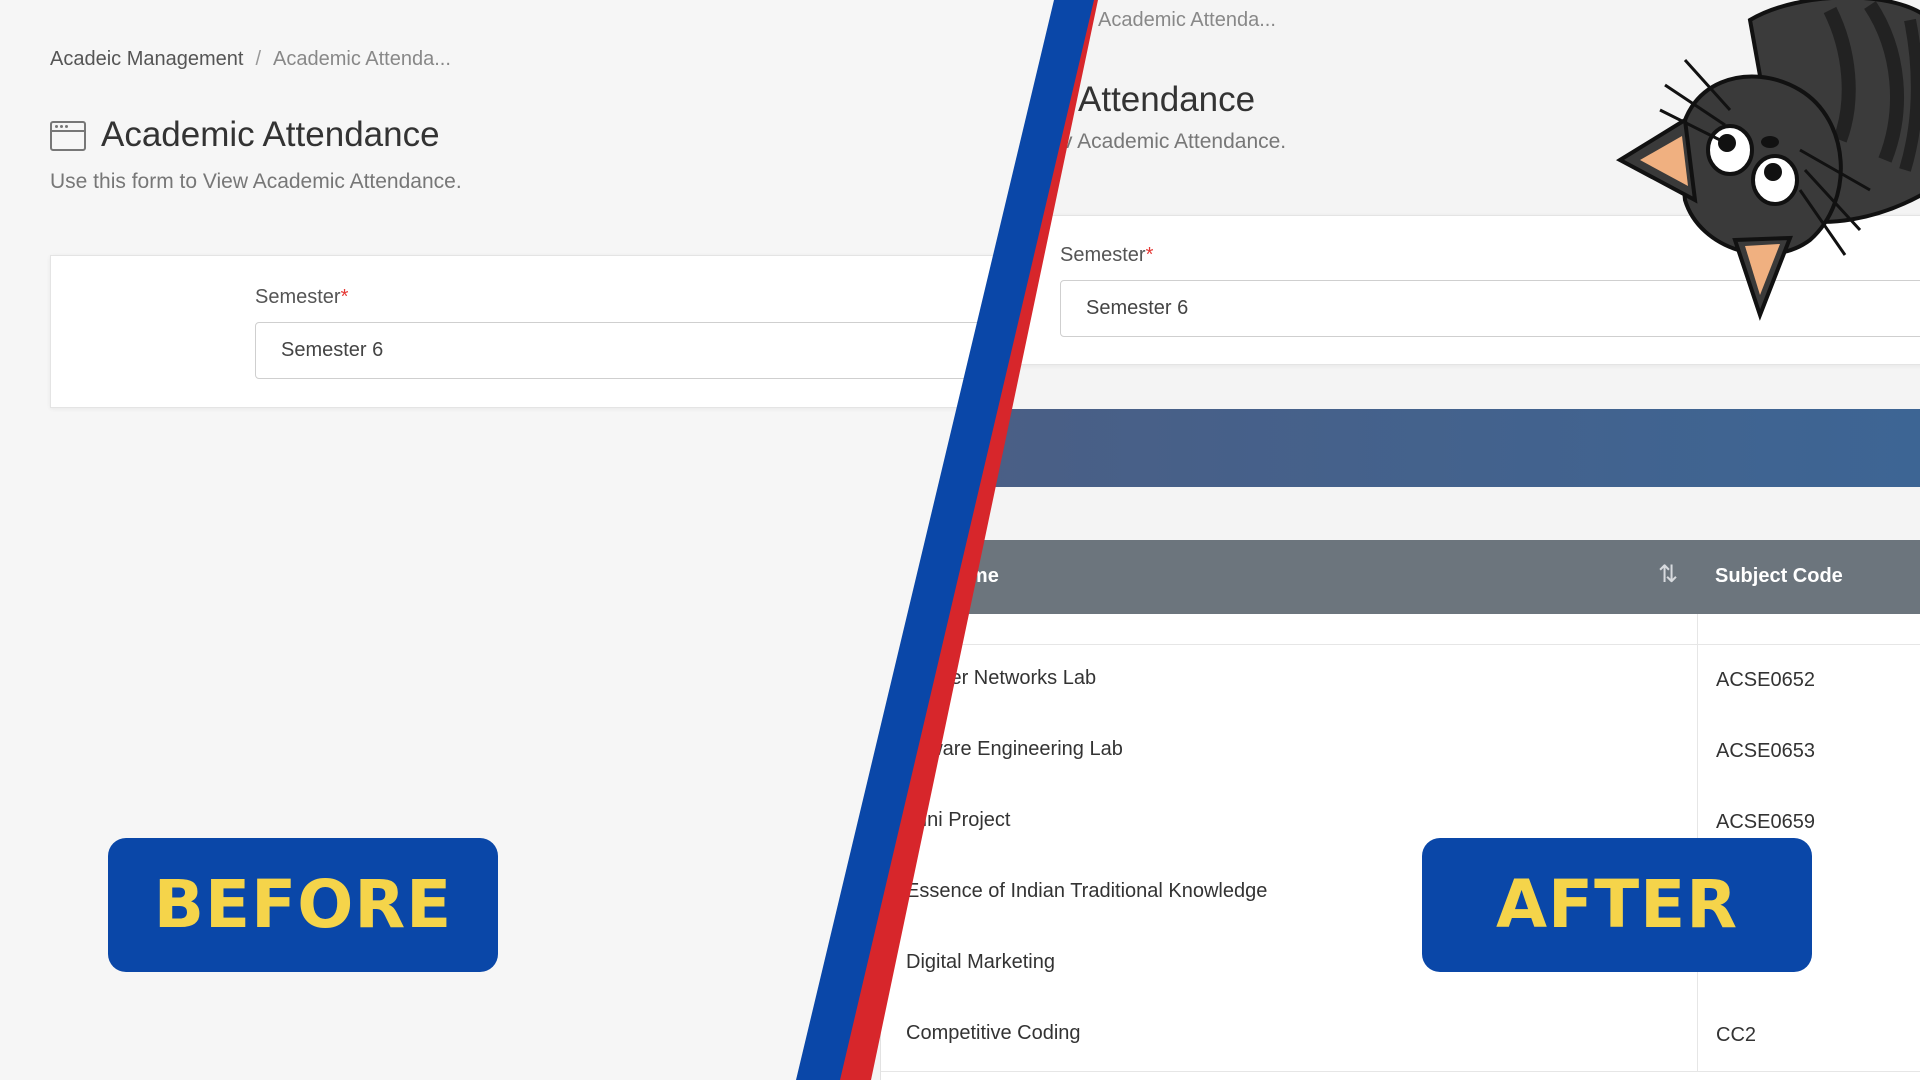  What do you see at coordinates (1808, 1035) in the screenshot?
I see `subject-code: CC2` at bounding box center [1808, 1035].